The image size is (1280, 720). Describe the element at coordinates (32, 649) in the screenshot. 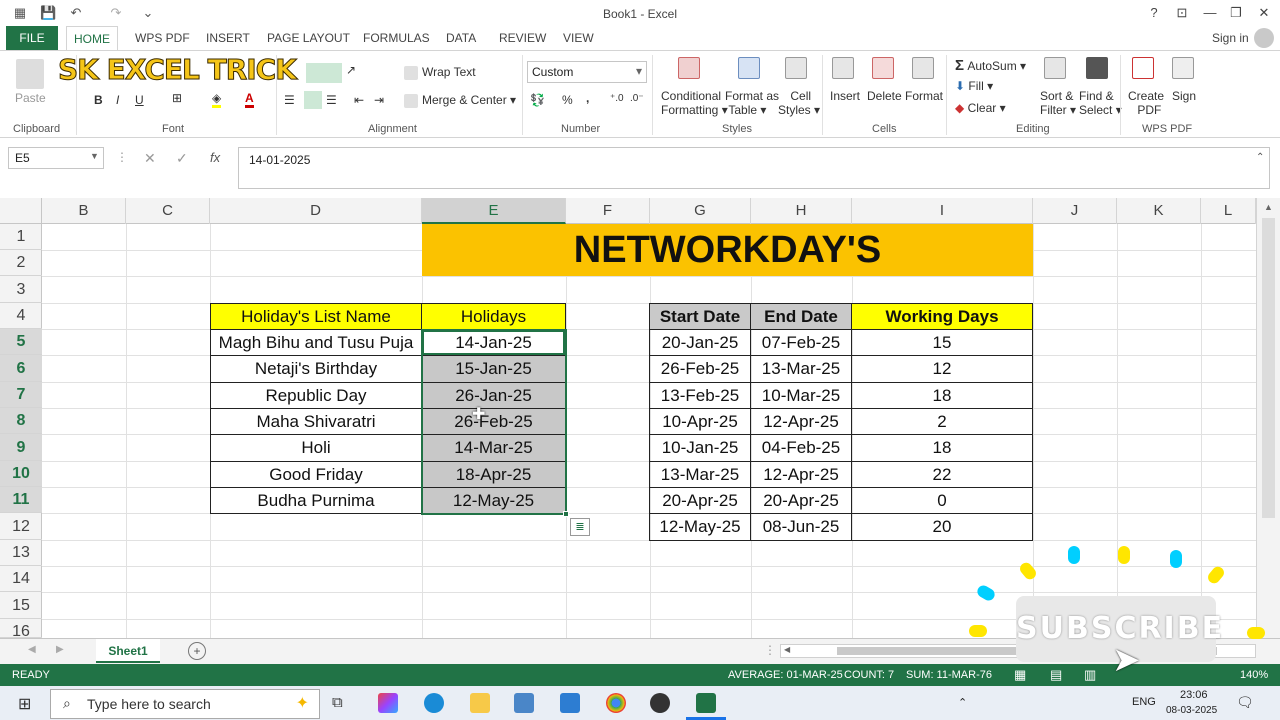

I see `scroll-tabs-left-icon: ◀` at that location.